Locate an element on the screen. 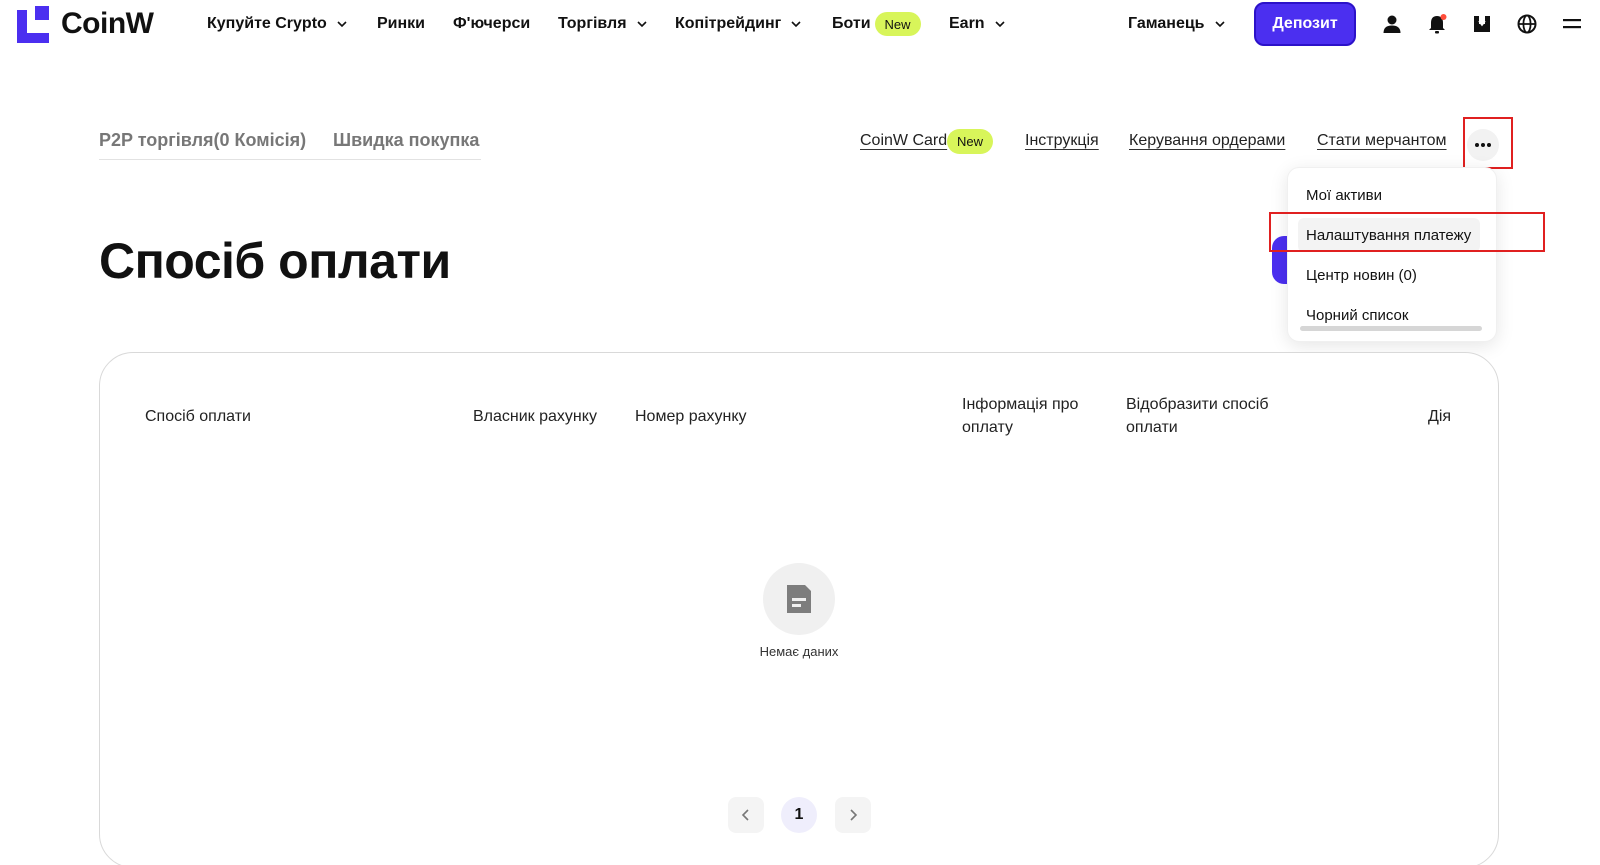 This screenshot has height=865, width=1600. column-header-payment-info: Інформація про оплату is located at coordinates (1020, 416).